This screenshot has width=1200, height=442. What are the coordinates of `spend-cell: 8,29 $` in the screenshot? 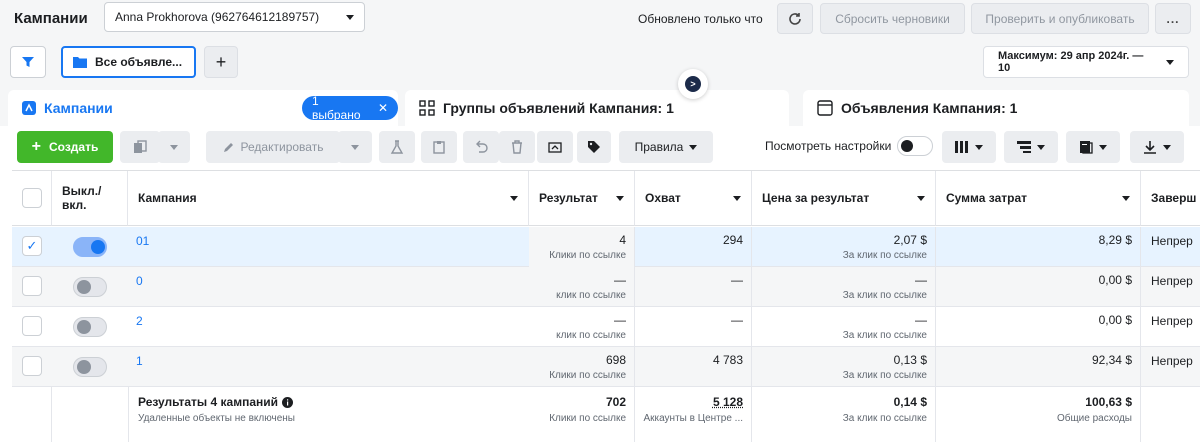 It's located at (1038, 247).